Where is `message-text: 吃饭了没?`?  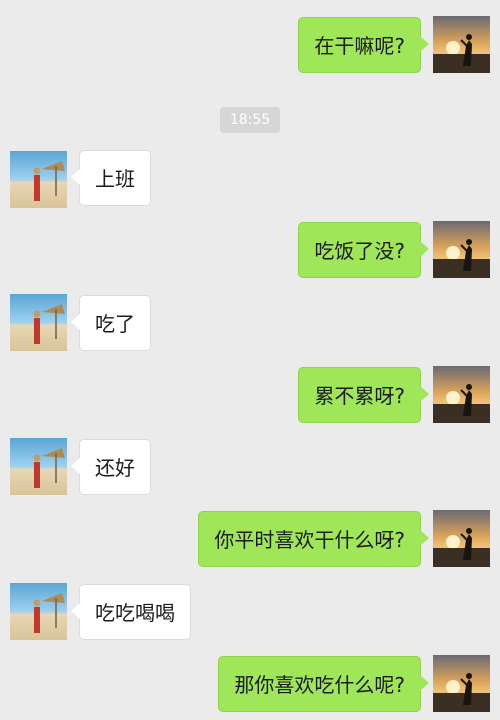 message-text: 吃饭了没? is located at coordinates (359, 251).